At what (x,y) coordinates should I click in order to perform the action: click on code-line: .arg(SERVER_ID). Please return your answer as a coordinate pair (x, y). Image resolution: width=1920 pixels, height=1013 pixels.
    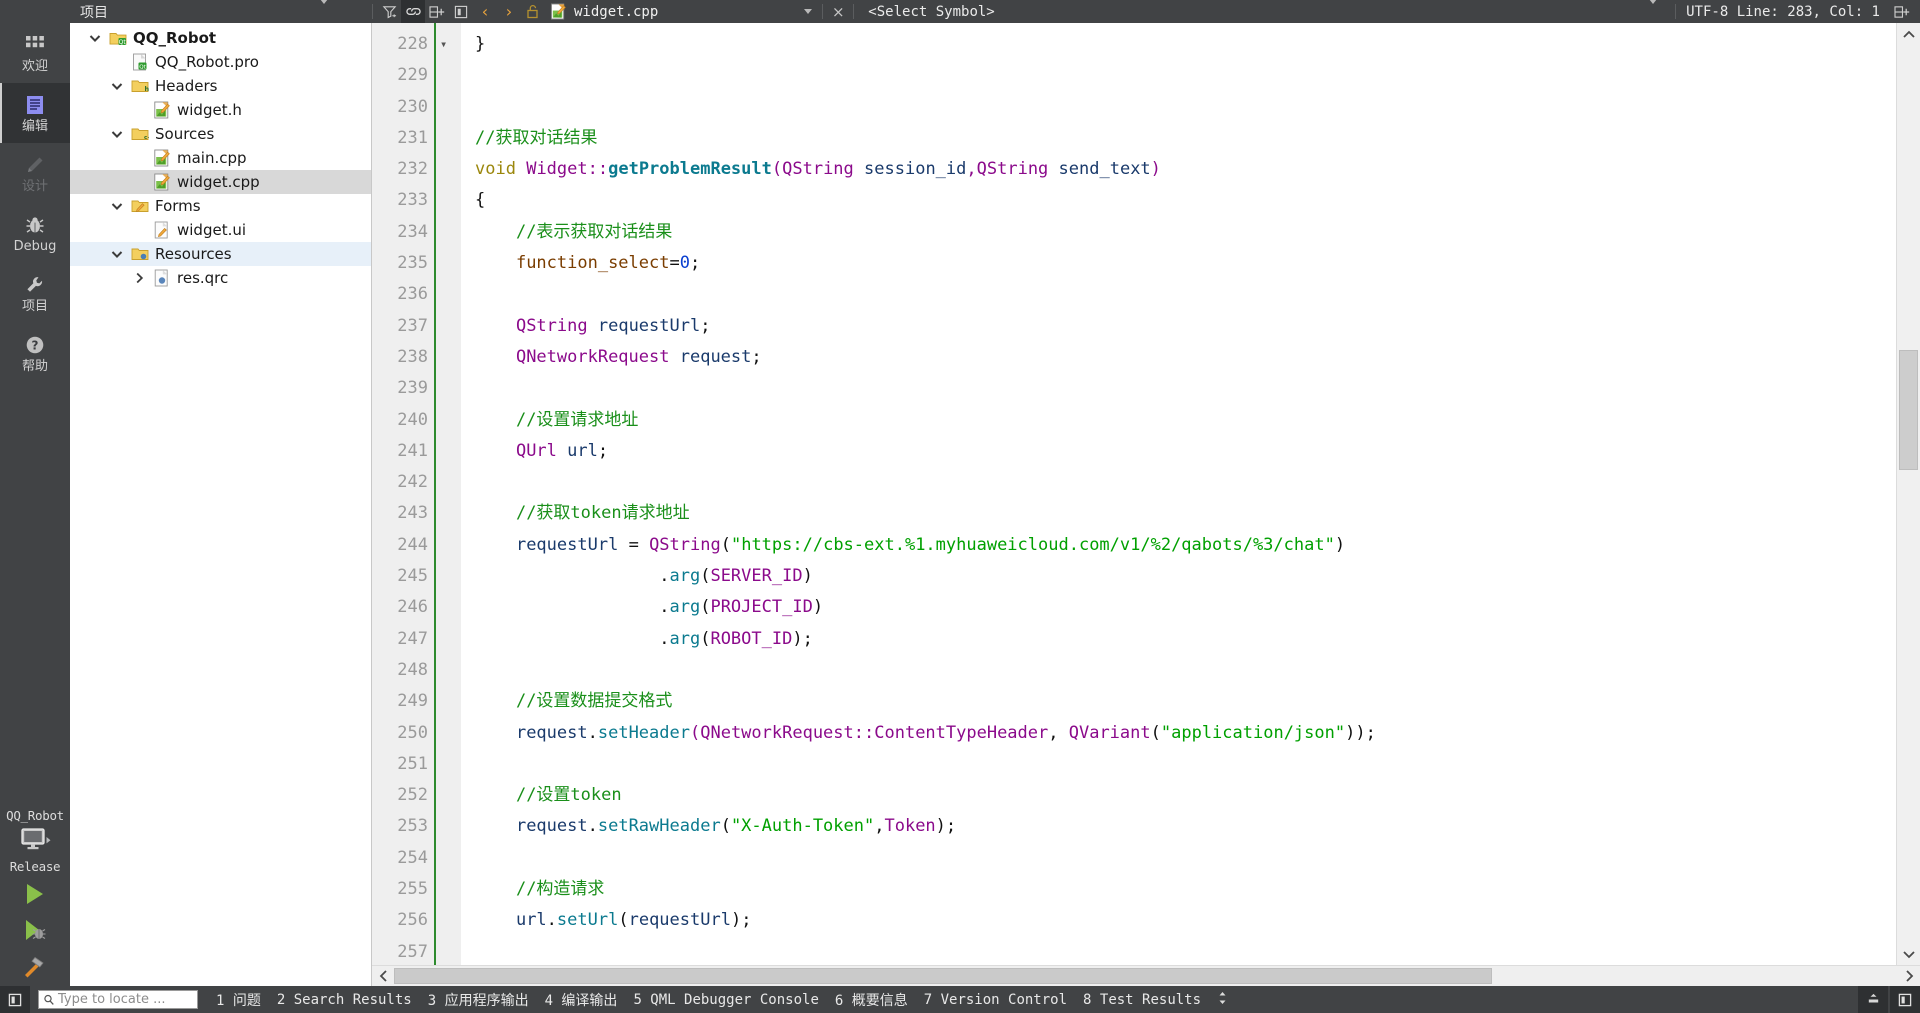
    Looking at the image, I should click on (1185, 576).